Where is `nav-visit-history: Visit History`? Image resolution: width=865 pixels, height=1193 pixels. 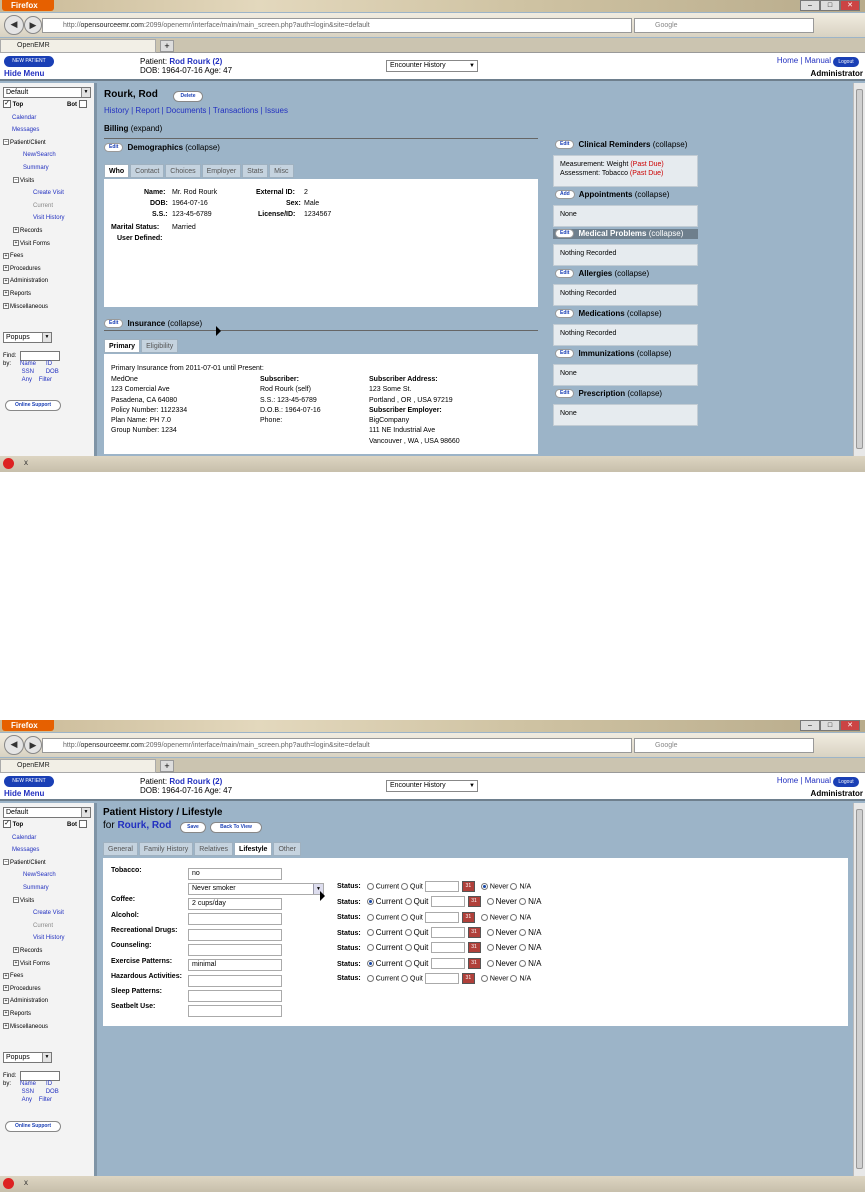
nav-visit-history: Visit History is located at coordinates (49, 218).